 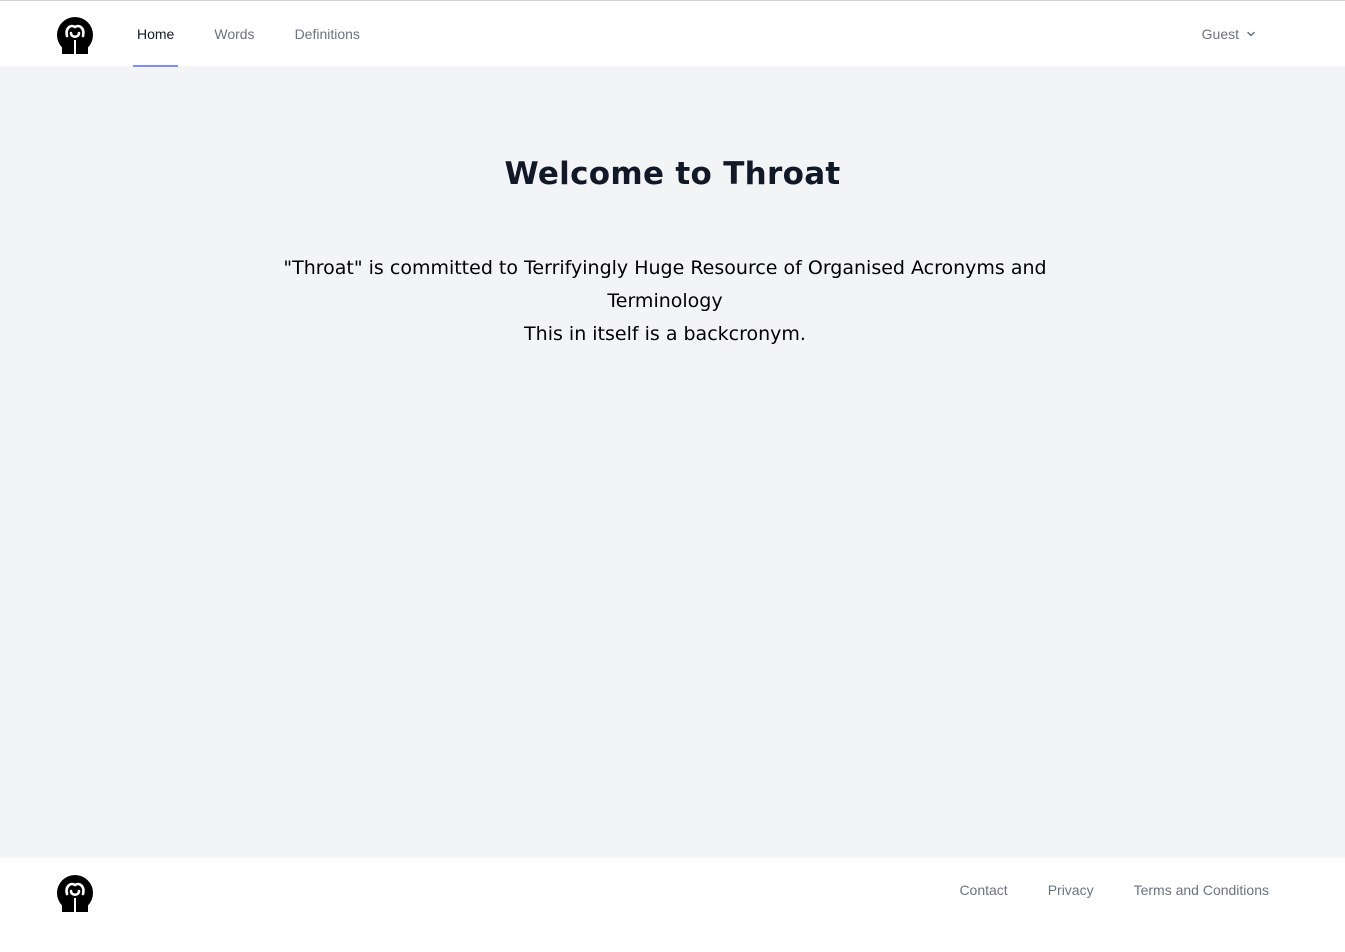 What do you see at coordinates (983, 890) in the screenshot?
I see `footer-link-contact: Contact` at bounding box center [983, 890].